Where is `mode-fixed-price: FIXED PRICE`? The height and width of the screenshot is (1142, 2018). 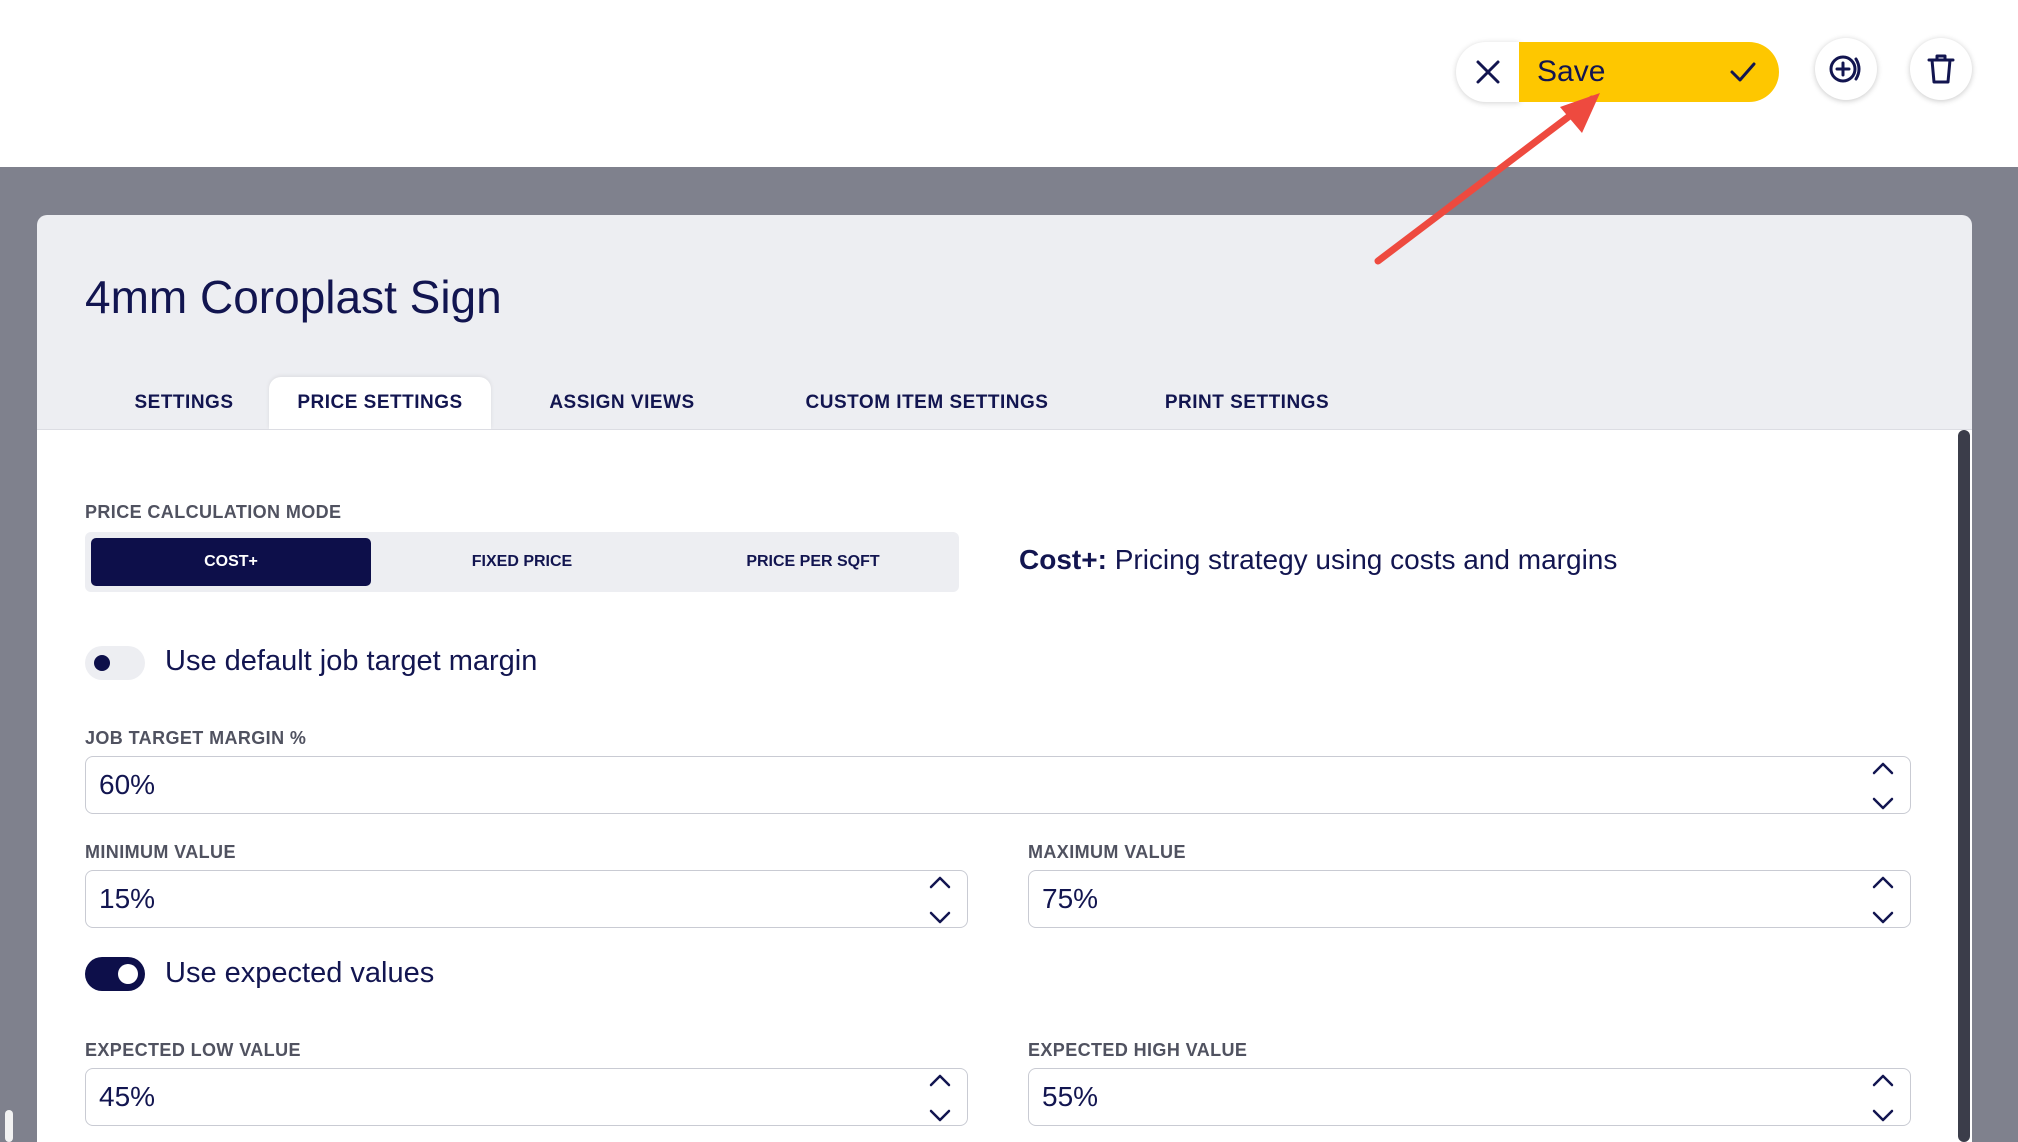 mode-fixed-price: FIXED PRICE is located at coordinates (522, 562).